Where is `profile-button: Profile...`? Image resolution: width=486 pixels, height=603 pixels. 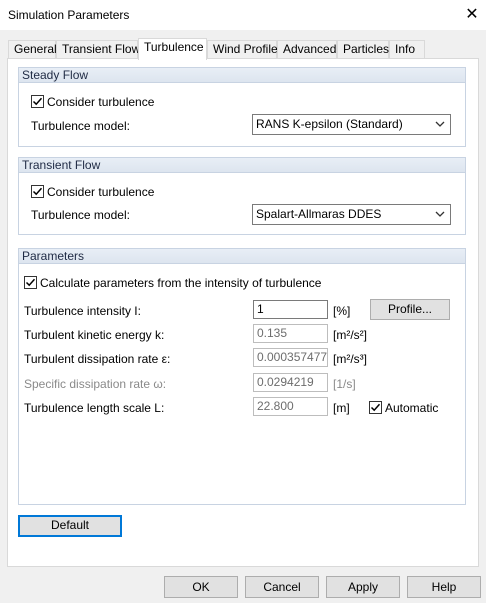
profile-button: Profile... is located at coordinates (410, 309).